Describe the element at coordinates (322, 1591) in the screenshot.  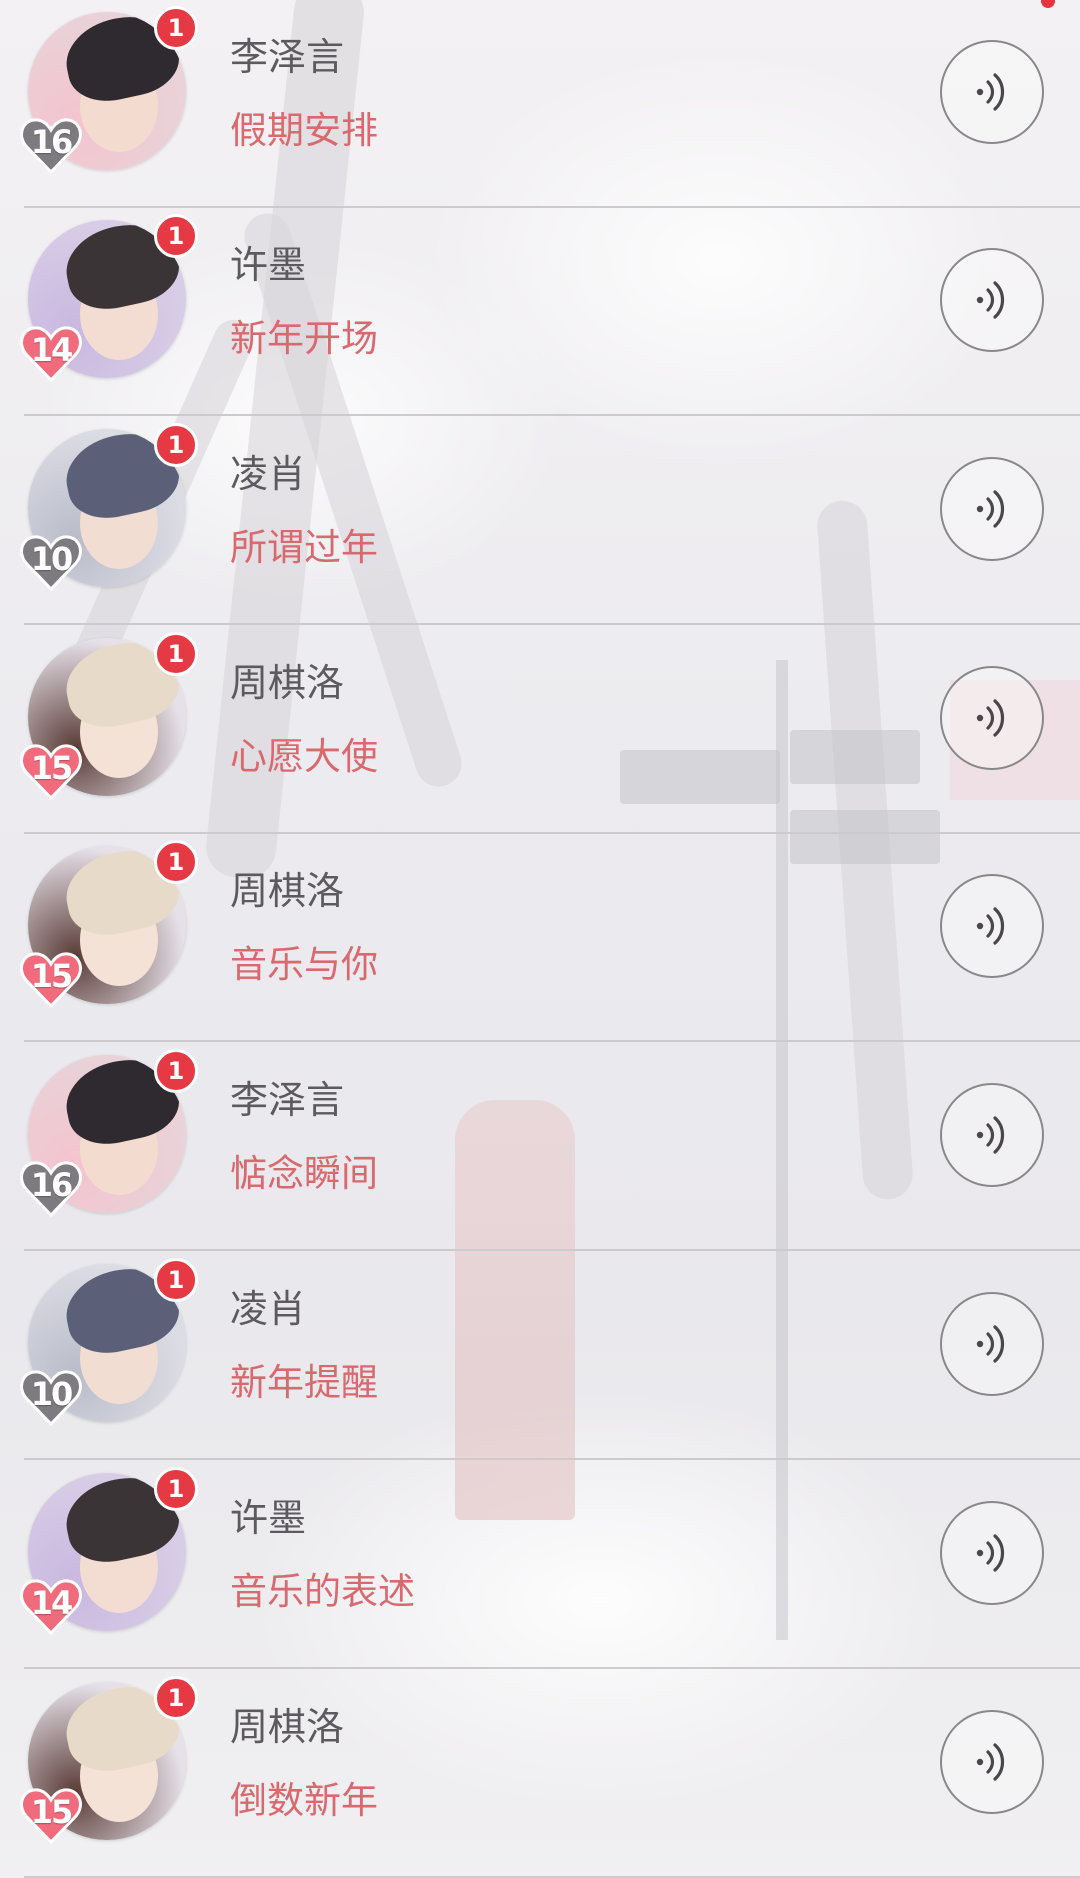
I see `message-title: 音乐的表述` at that location.